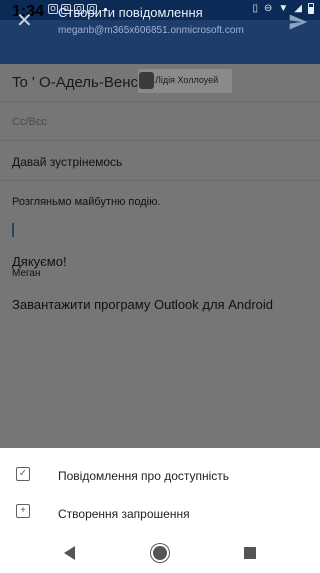 The height and width of the screenshot is (573, 320). What do you see at coordinates (23, 511) in the screenshot?
I see `add-box-icon: +` at bounding box center [23, 511].